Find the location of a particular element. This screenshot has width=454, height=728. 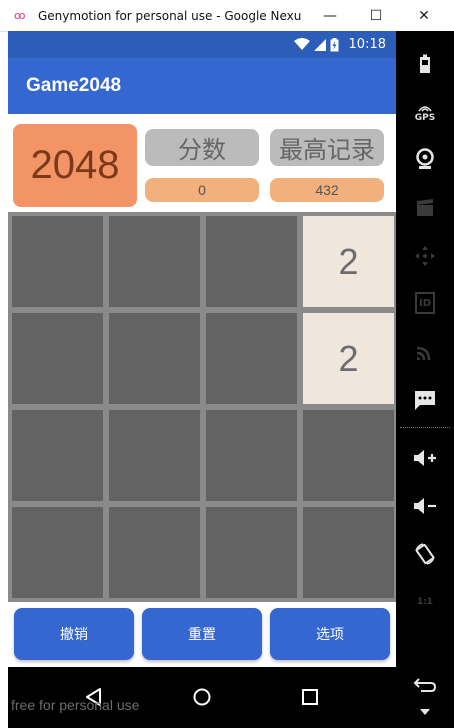

app-bar: Game2048 is located at coordinates (202, 86).